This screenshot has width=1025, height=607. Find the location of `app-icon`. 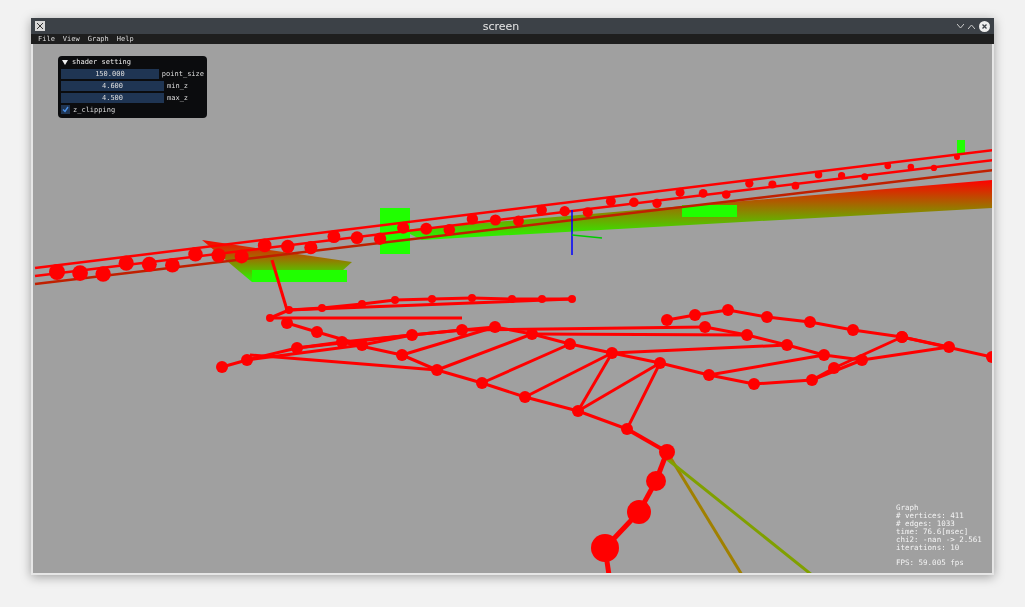

app-icon is located at coordinates (40, 26).